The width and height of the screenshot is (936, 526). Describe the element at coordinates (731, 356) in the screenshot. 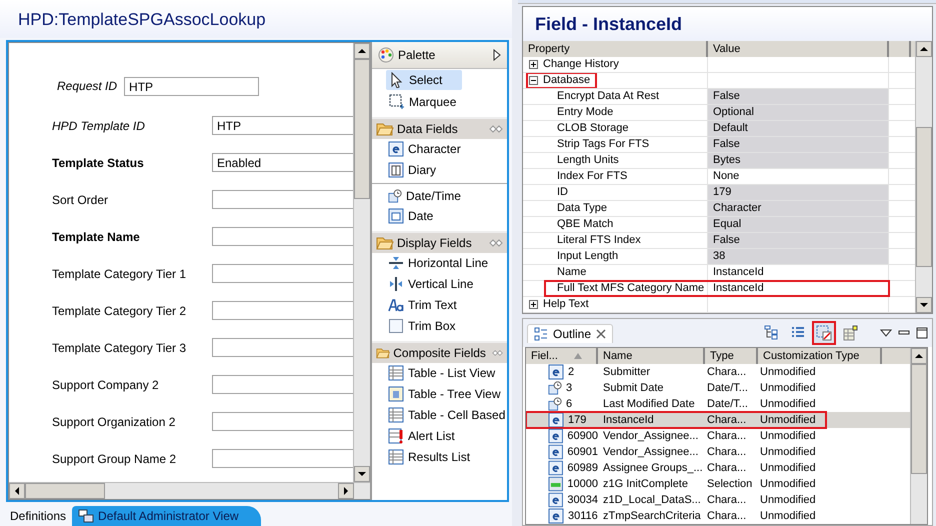

I see `column-header: Type` at that location.